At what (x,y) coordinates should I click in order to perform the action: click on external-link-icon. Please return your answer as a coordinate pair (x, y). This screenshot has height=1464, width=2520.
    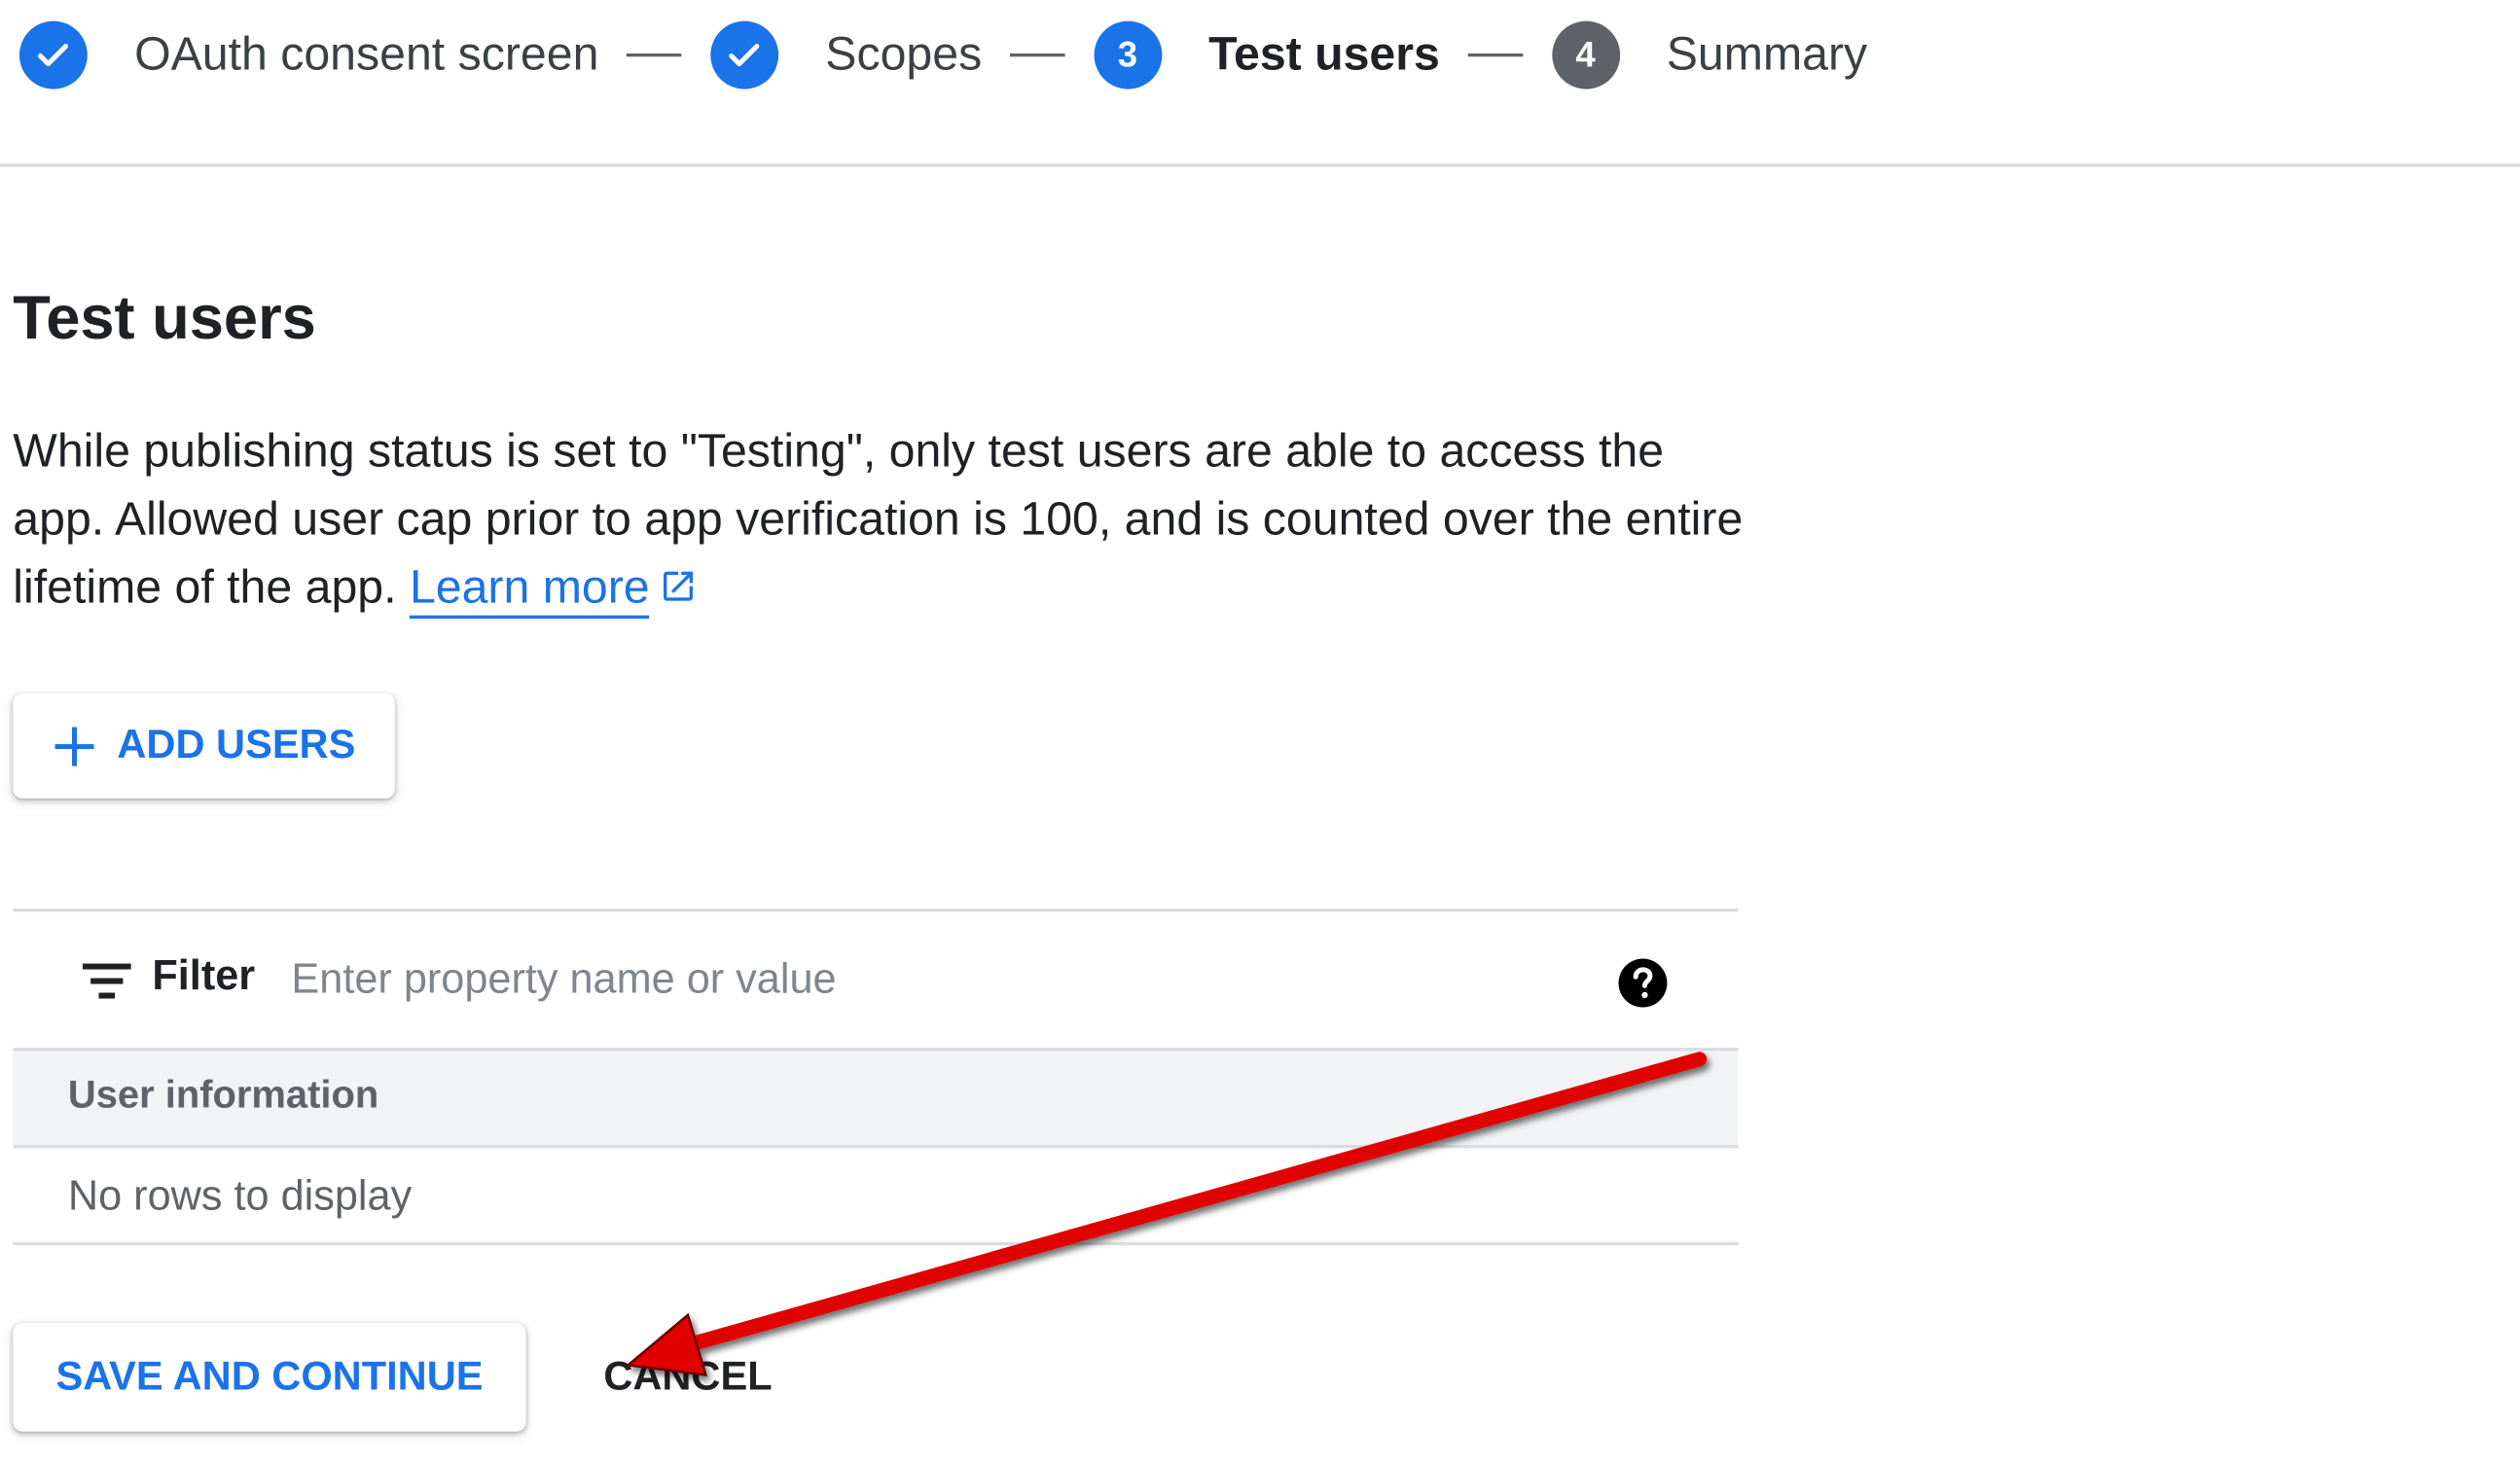
    Looking at the image, I should click on (679, 591).